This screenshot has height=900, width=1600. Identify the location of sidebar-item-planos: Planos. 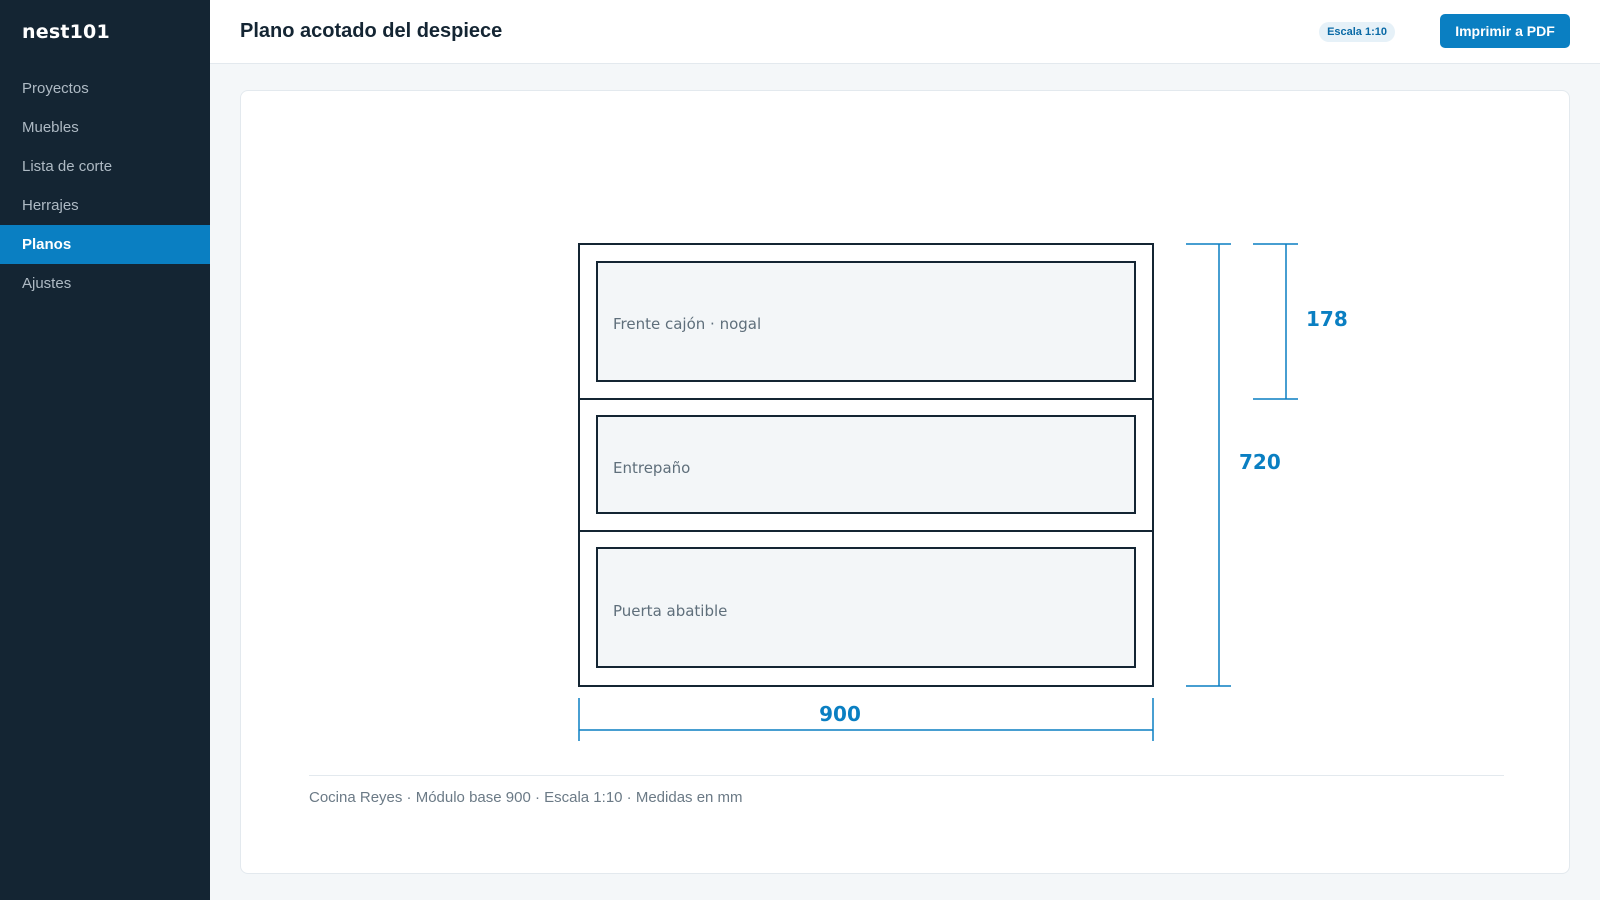
(105, 244).